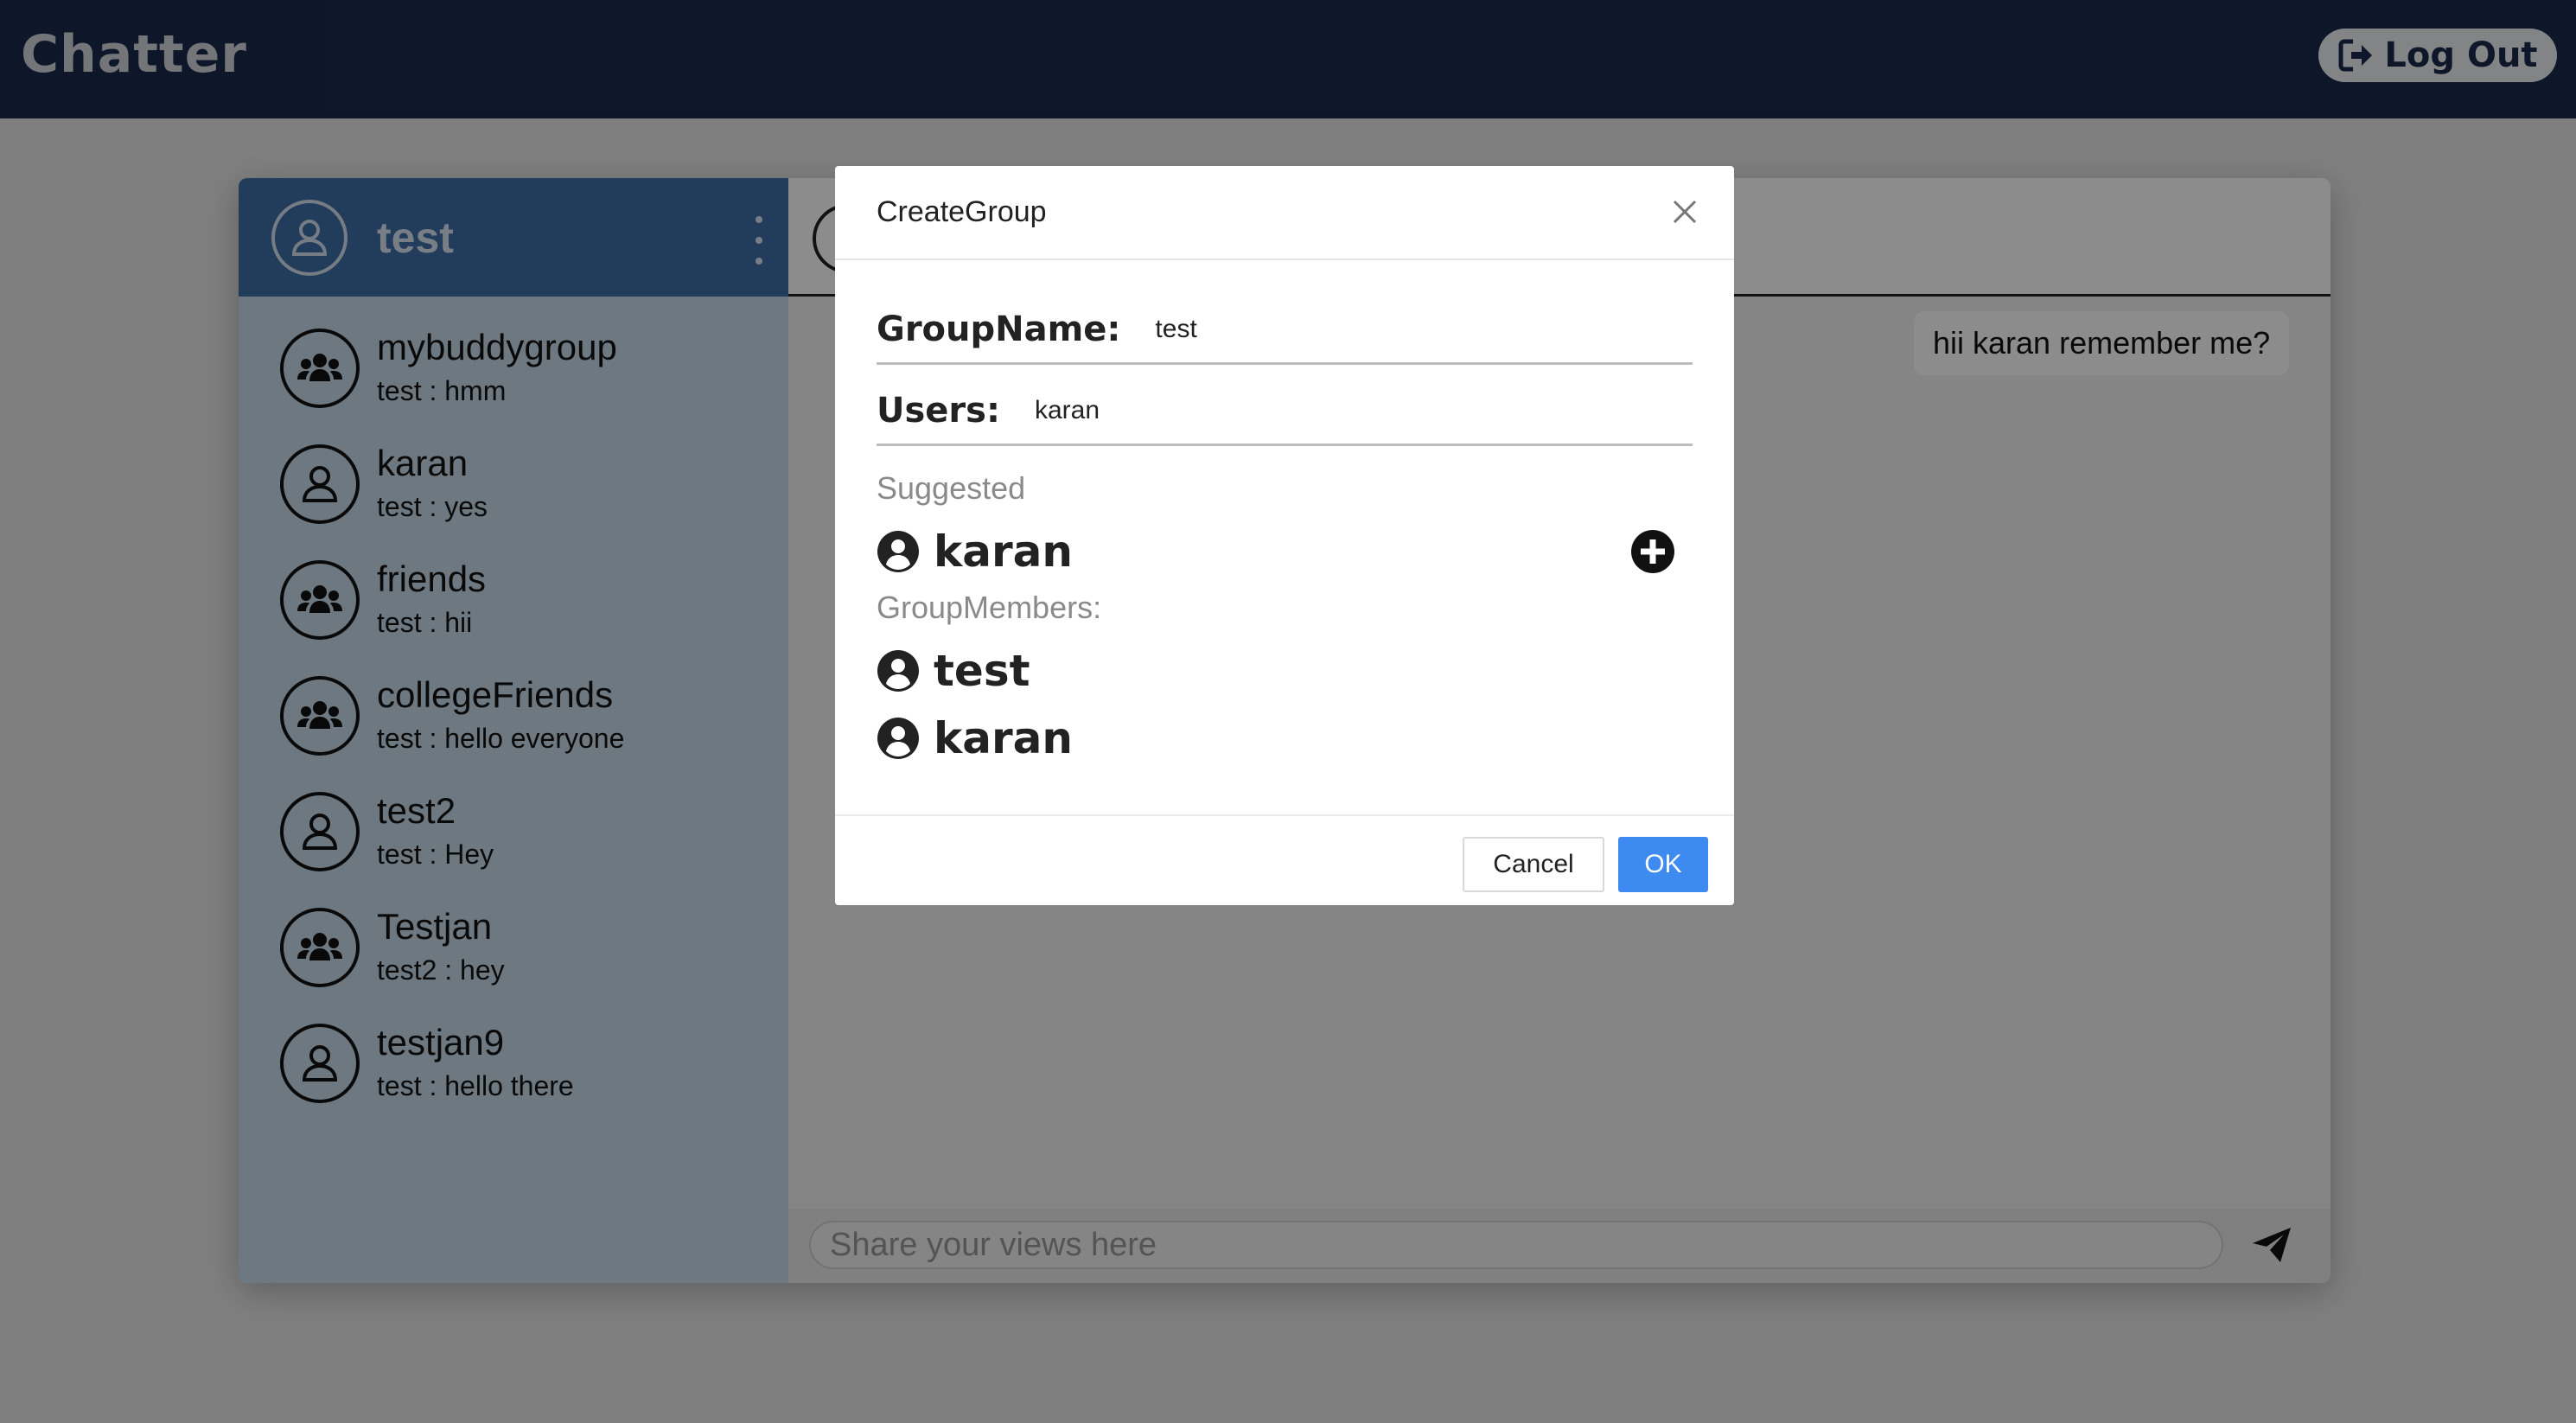 This screenshot has width=2576, height=1423. I want to click on dialog-footer: Cancel OK, so click(1284, 860).